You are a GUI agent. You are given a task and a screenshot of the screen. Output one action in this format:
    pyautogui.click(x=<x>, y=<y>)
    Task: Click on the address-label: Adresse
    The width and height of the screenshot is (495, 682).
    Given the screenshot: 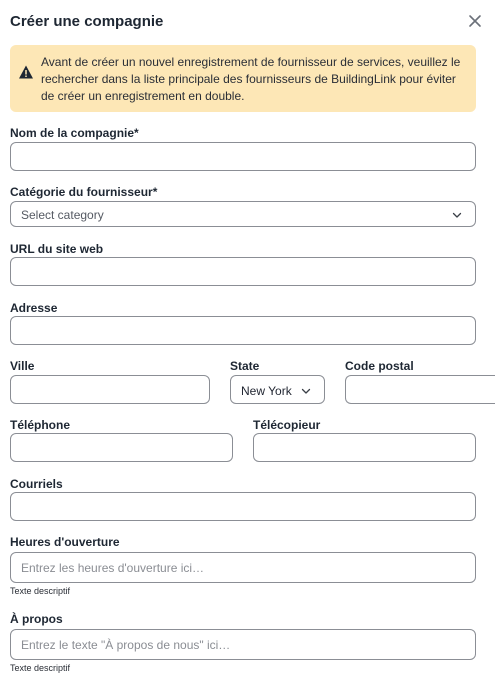 What is the action you would take?
    pyautogui.click(x=34, y=308)
    